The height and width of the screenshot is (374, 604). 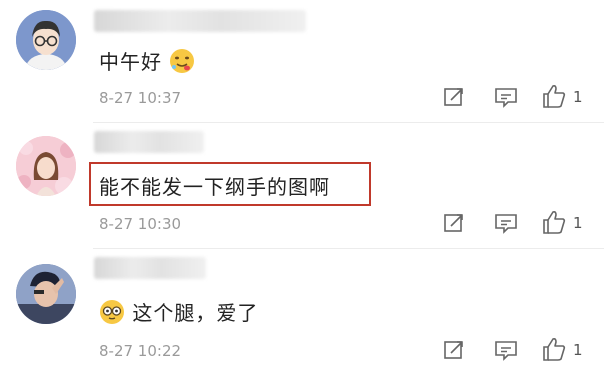 I want to click on glasses-face-icon, so click(x=112, y=314).